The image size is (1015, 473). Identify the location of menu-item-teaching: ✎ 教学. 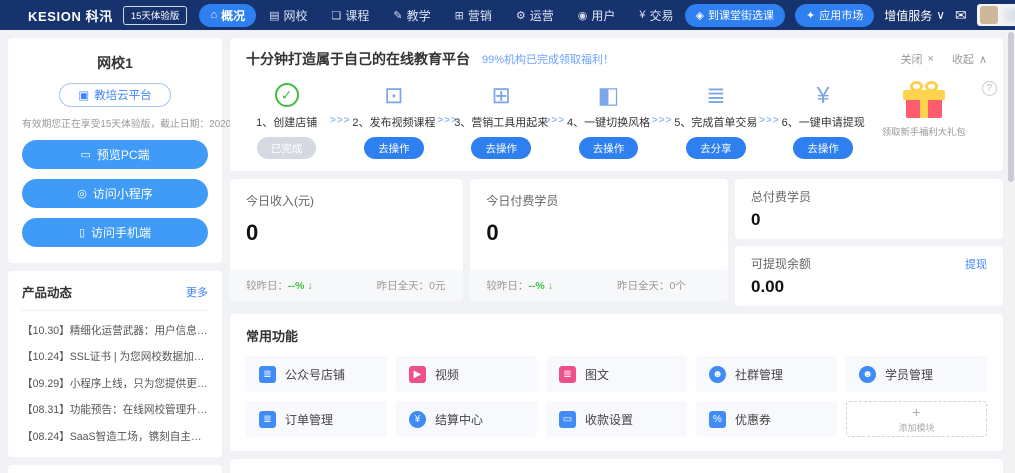
(411, 15).